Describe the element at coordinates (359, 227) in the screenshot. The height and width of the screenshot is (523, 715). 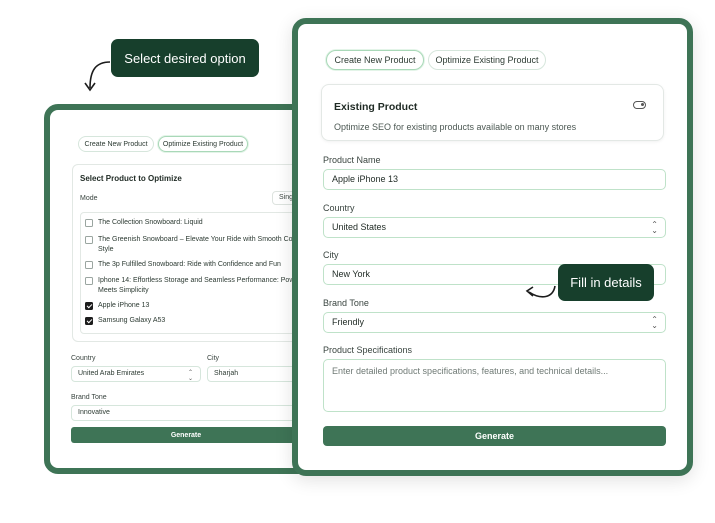
I see `country-value: United States` at that location.